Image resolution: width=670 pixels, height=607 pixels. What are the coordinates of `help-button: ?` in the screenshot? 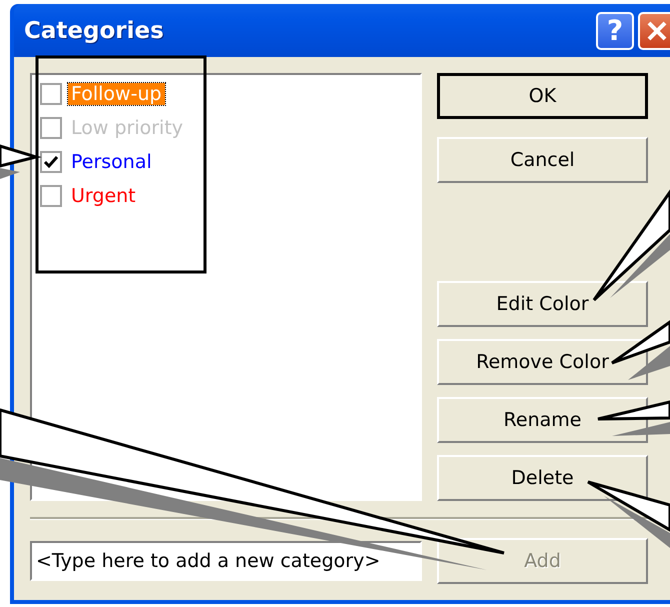 It's located at (615, 31).